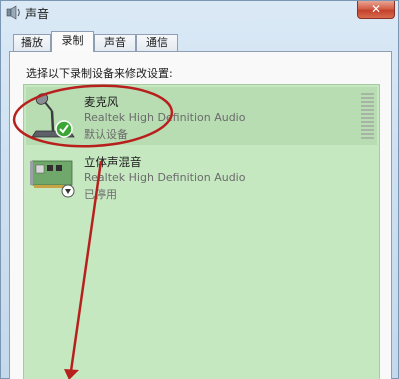 Image resolution: width=399 pixels, height=379 pixels. Describe the element at coordinates (53, 115) in the screenshot. I see `microphone-icon` at that location.